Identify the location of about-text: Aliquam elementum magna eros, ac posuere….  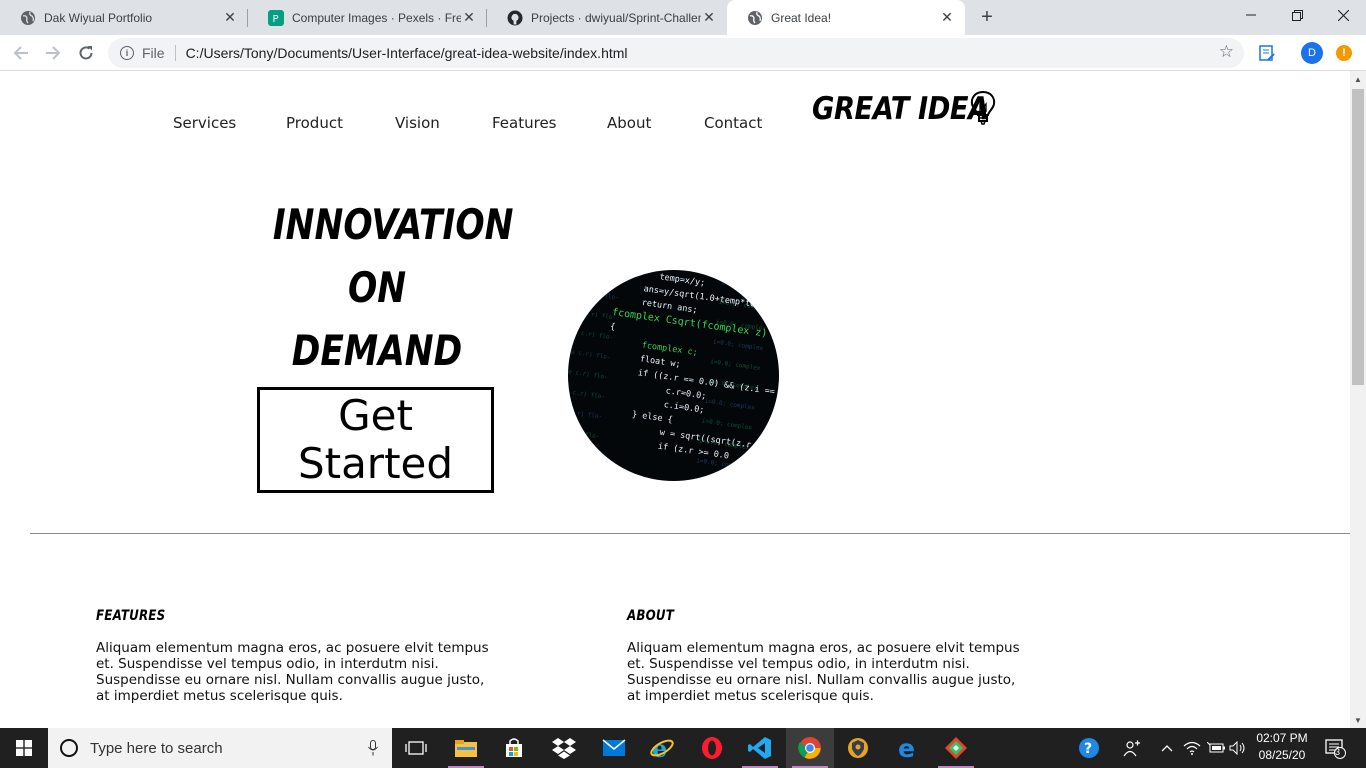
(827, 672).